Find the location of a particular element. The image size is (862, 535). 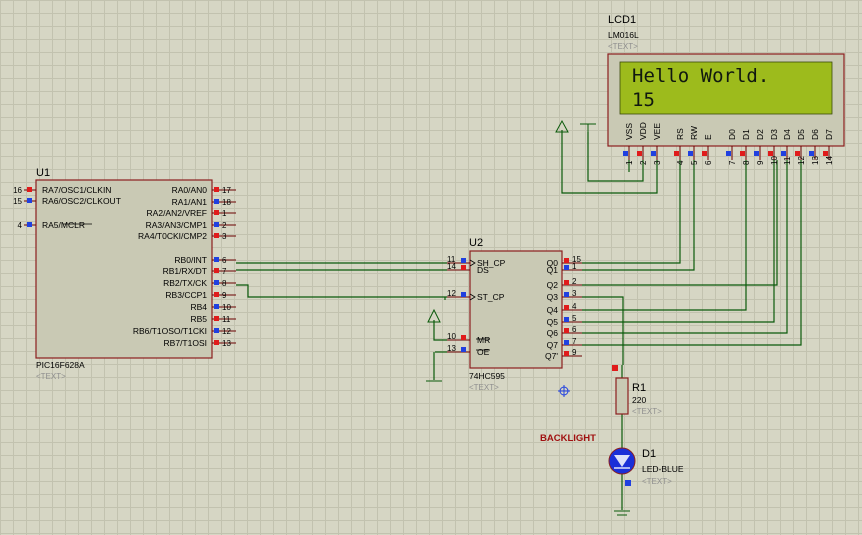

u2-pin-number: 12 is located at coordinates (451, 293).